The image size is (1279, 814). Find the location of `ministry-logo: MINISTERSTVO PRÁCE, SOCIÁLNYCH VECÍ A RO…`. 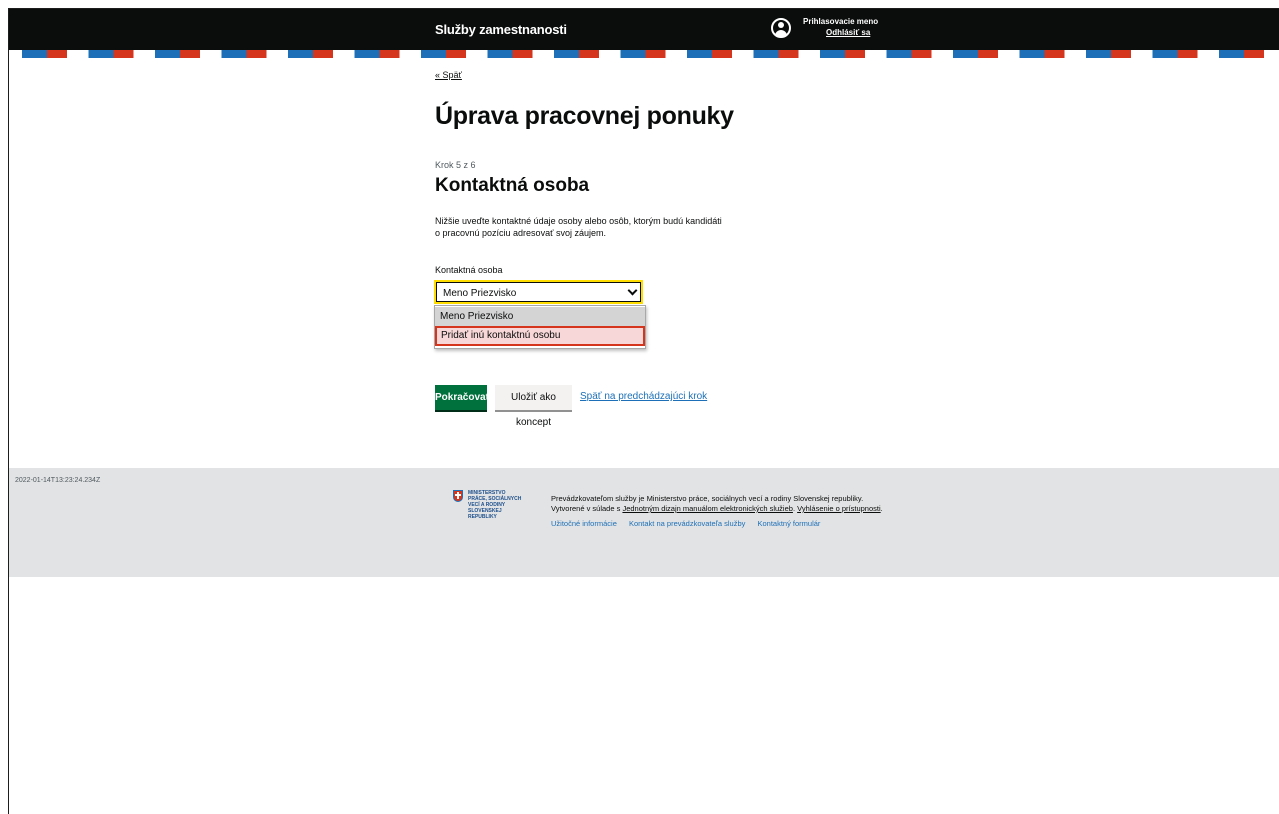

ministry-logo: MINISTERSTVO PRÁCE, SOCIÁLNYCH VECÍ A RO… is located at coordinates (493, 510).